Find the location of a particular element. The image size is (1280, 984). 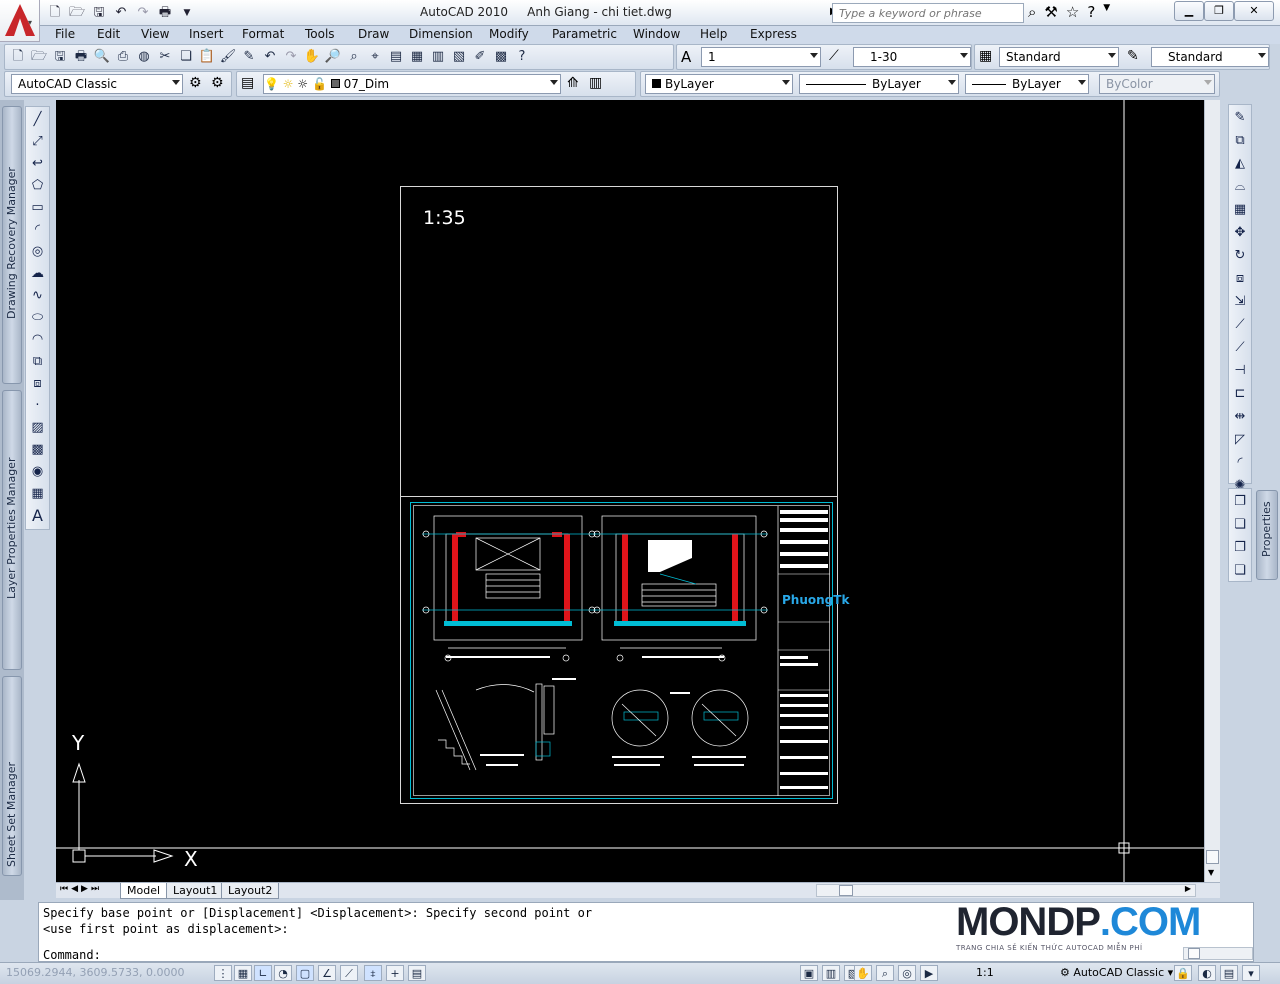

undo-tool-icon: ↶ is located at coordinates (270, 57).